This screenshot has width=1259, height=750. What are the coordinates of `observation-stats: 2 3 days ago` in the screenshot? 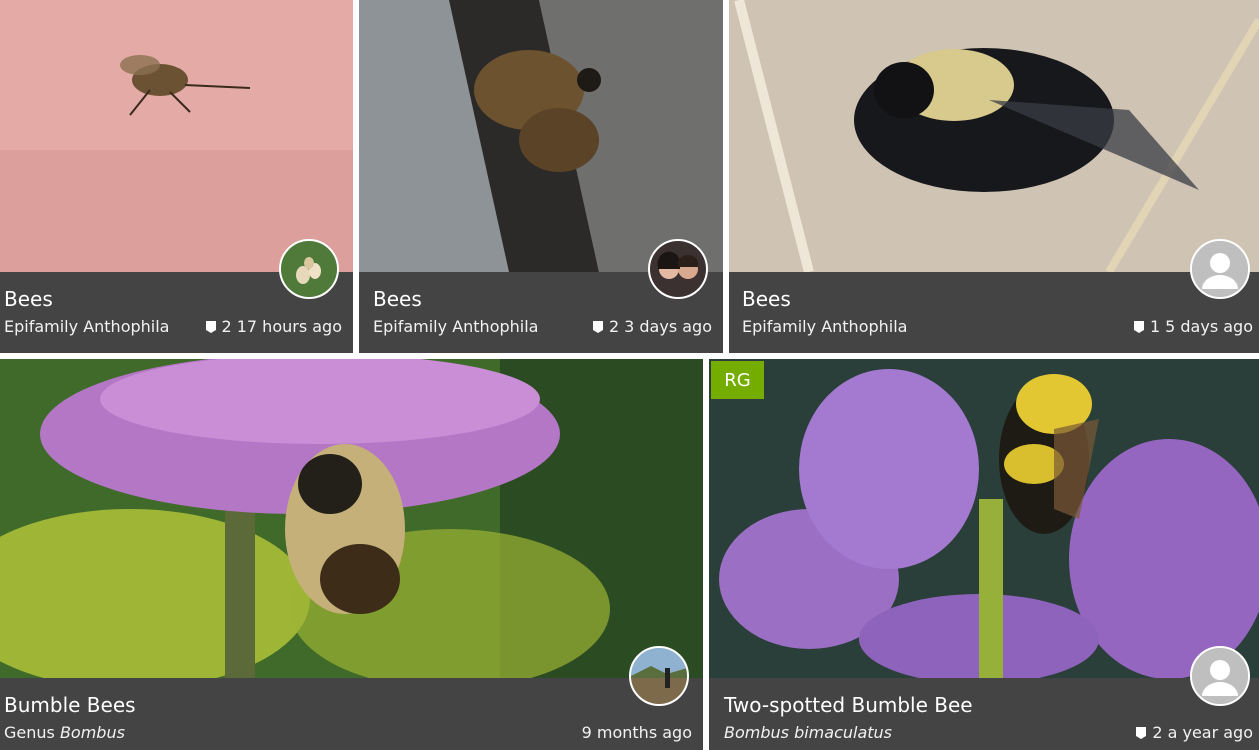 It's located at (652, 326).